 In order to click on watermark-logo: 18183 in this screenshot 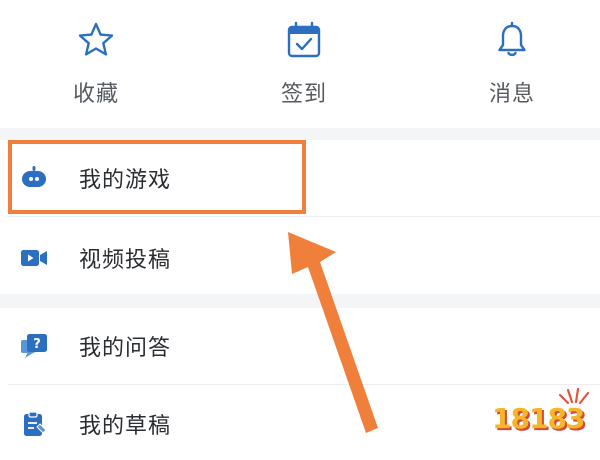, I will do `click(542, 414)`.